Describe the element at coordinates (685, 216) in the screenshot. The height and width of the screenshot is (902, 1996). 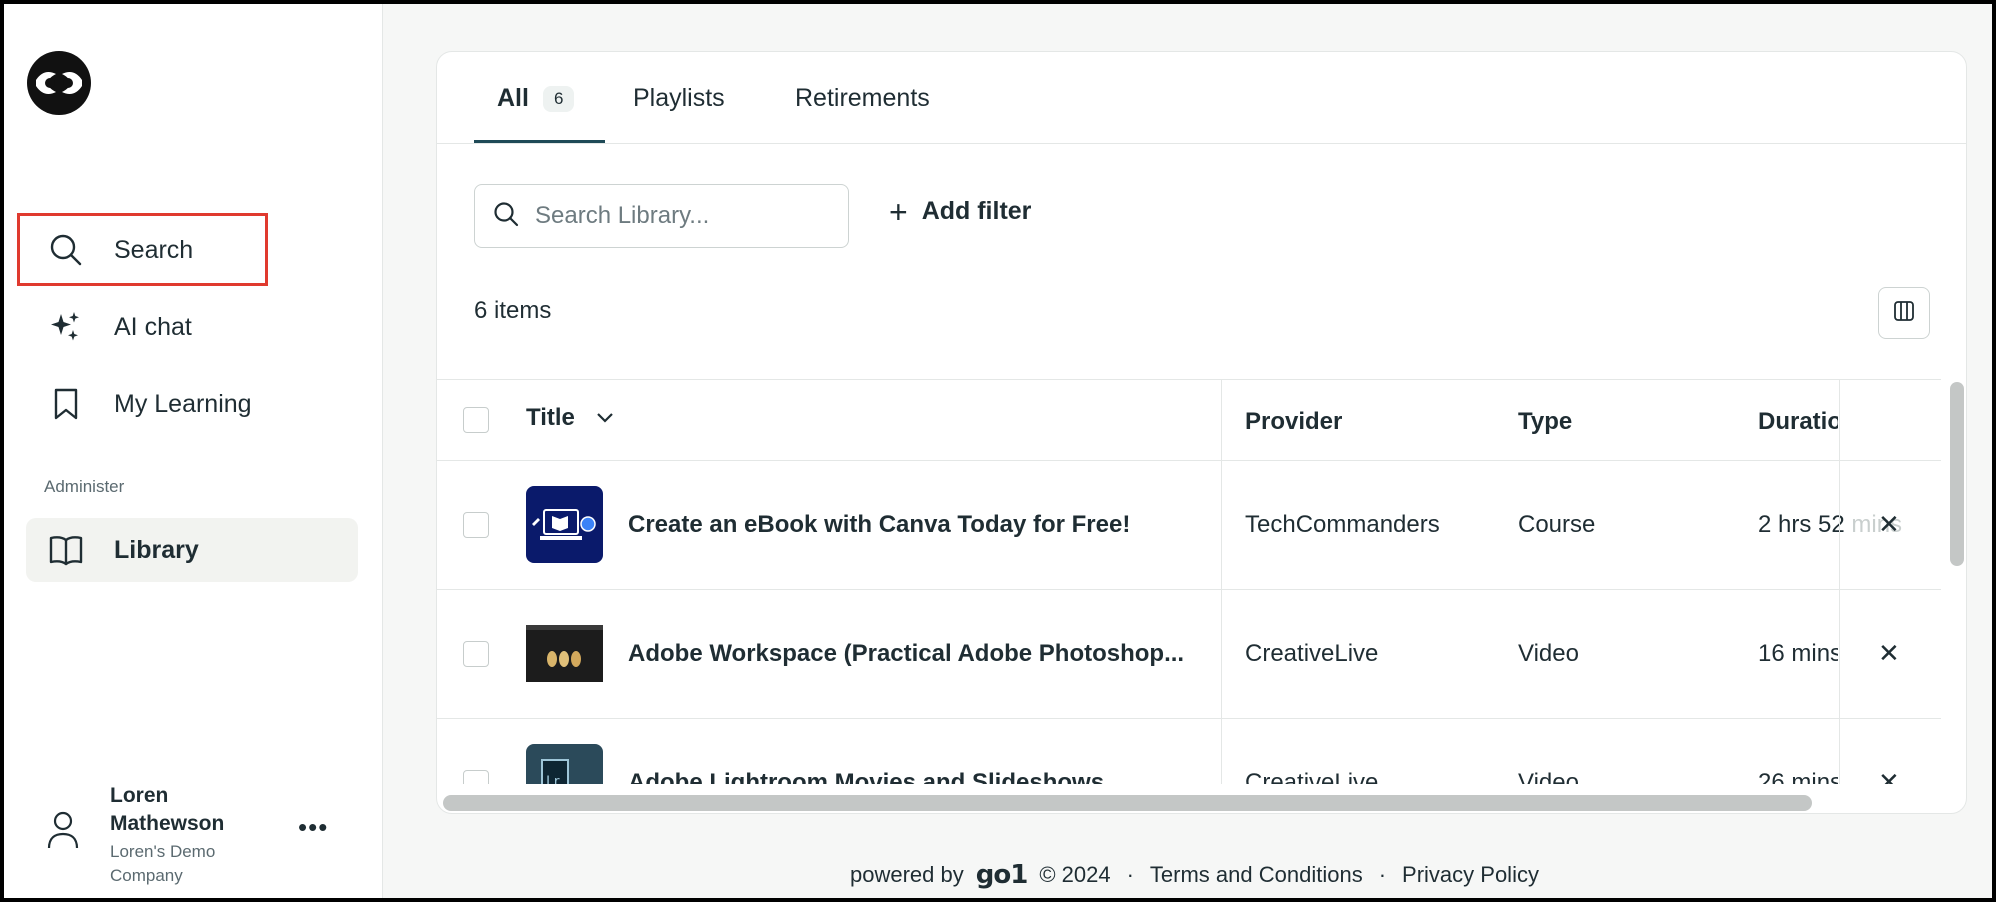
I see `search-library-input` at that location.